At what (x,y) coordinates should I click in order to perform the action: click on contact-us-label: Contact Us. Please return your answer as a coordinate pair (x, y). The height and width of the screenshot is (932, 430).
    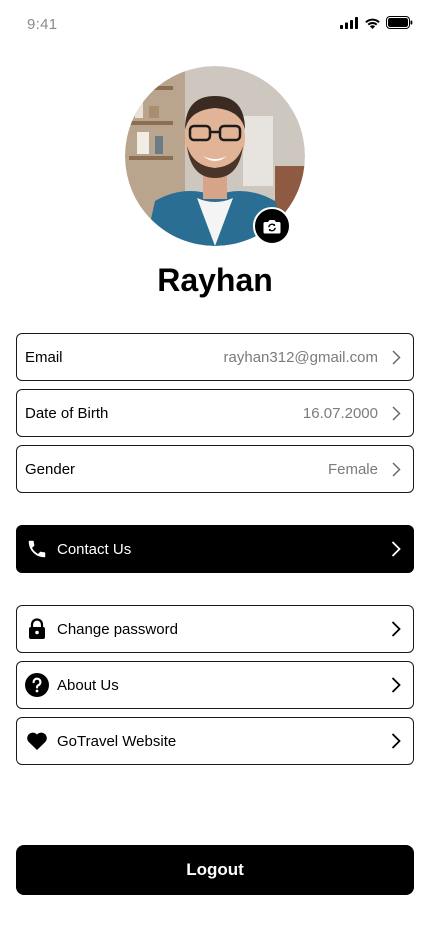
    Looking at the image, I should click on (94, 549).